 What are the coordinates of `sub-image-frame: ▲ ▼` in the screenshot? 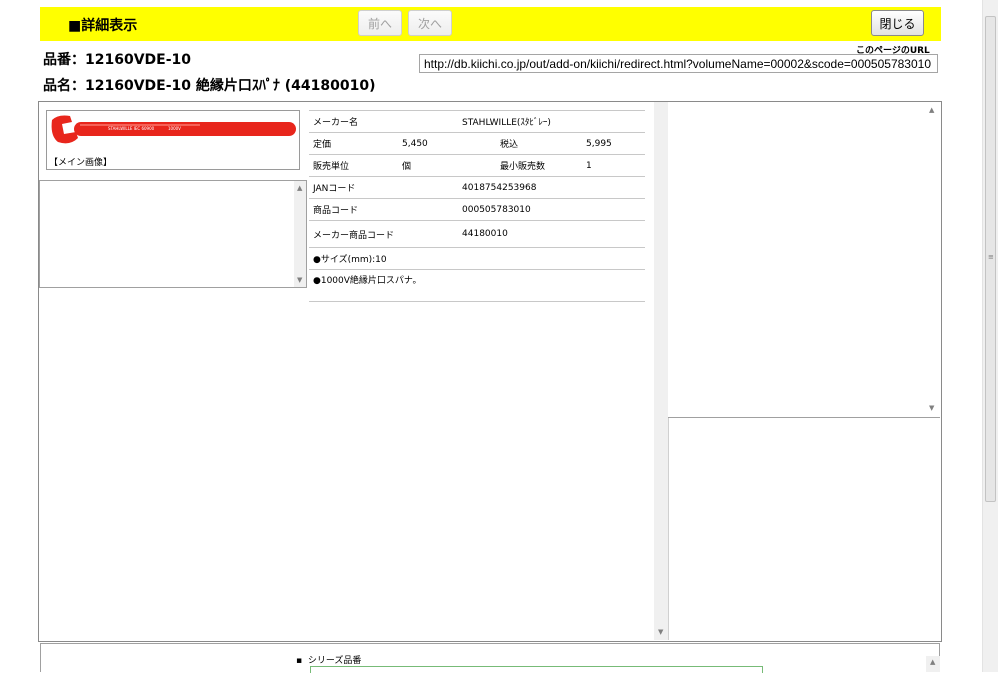 It's located at (173, 234).